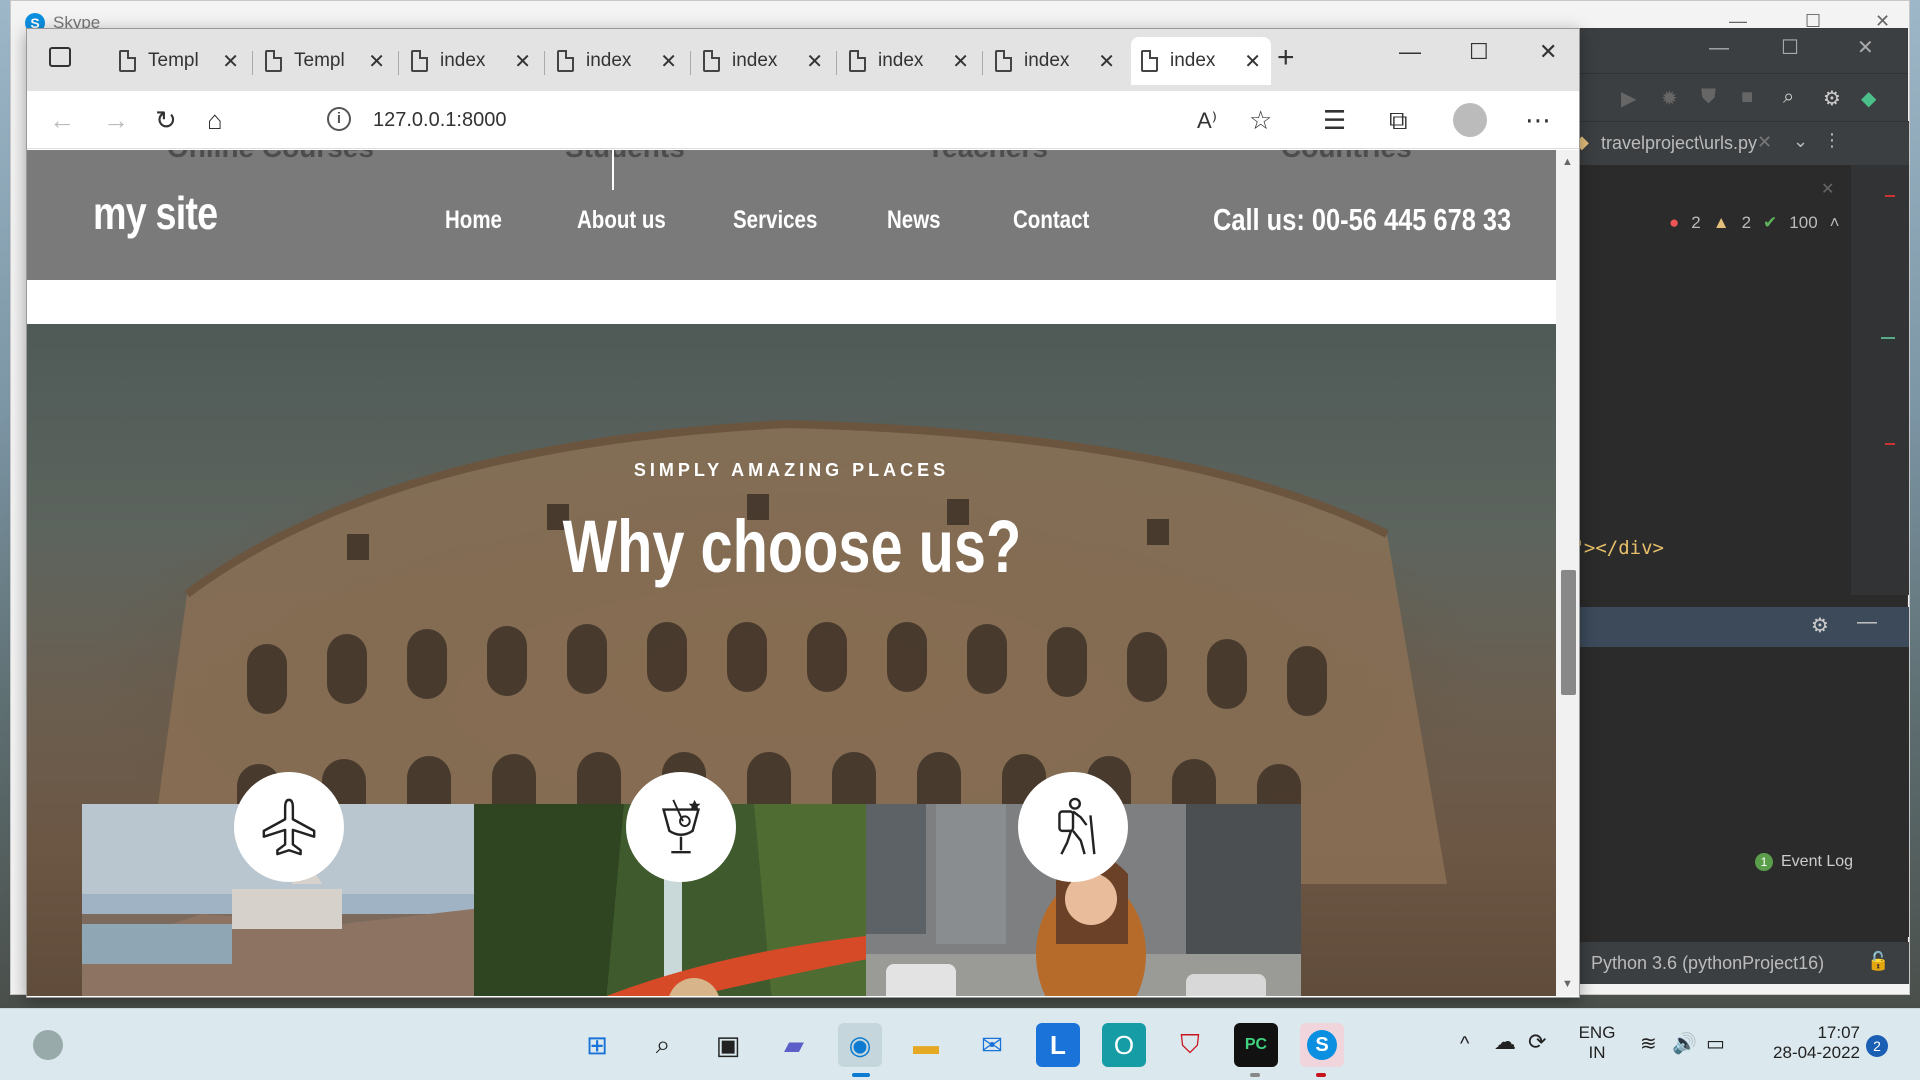 The width and height of the screenshot is (1920, 1080). Describe the element at coordinates (1051, 220) in the screenshot. I see `nav-contact: Contact` at that location.